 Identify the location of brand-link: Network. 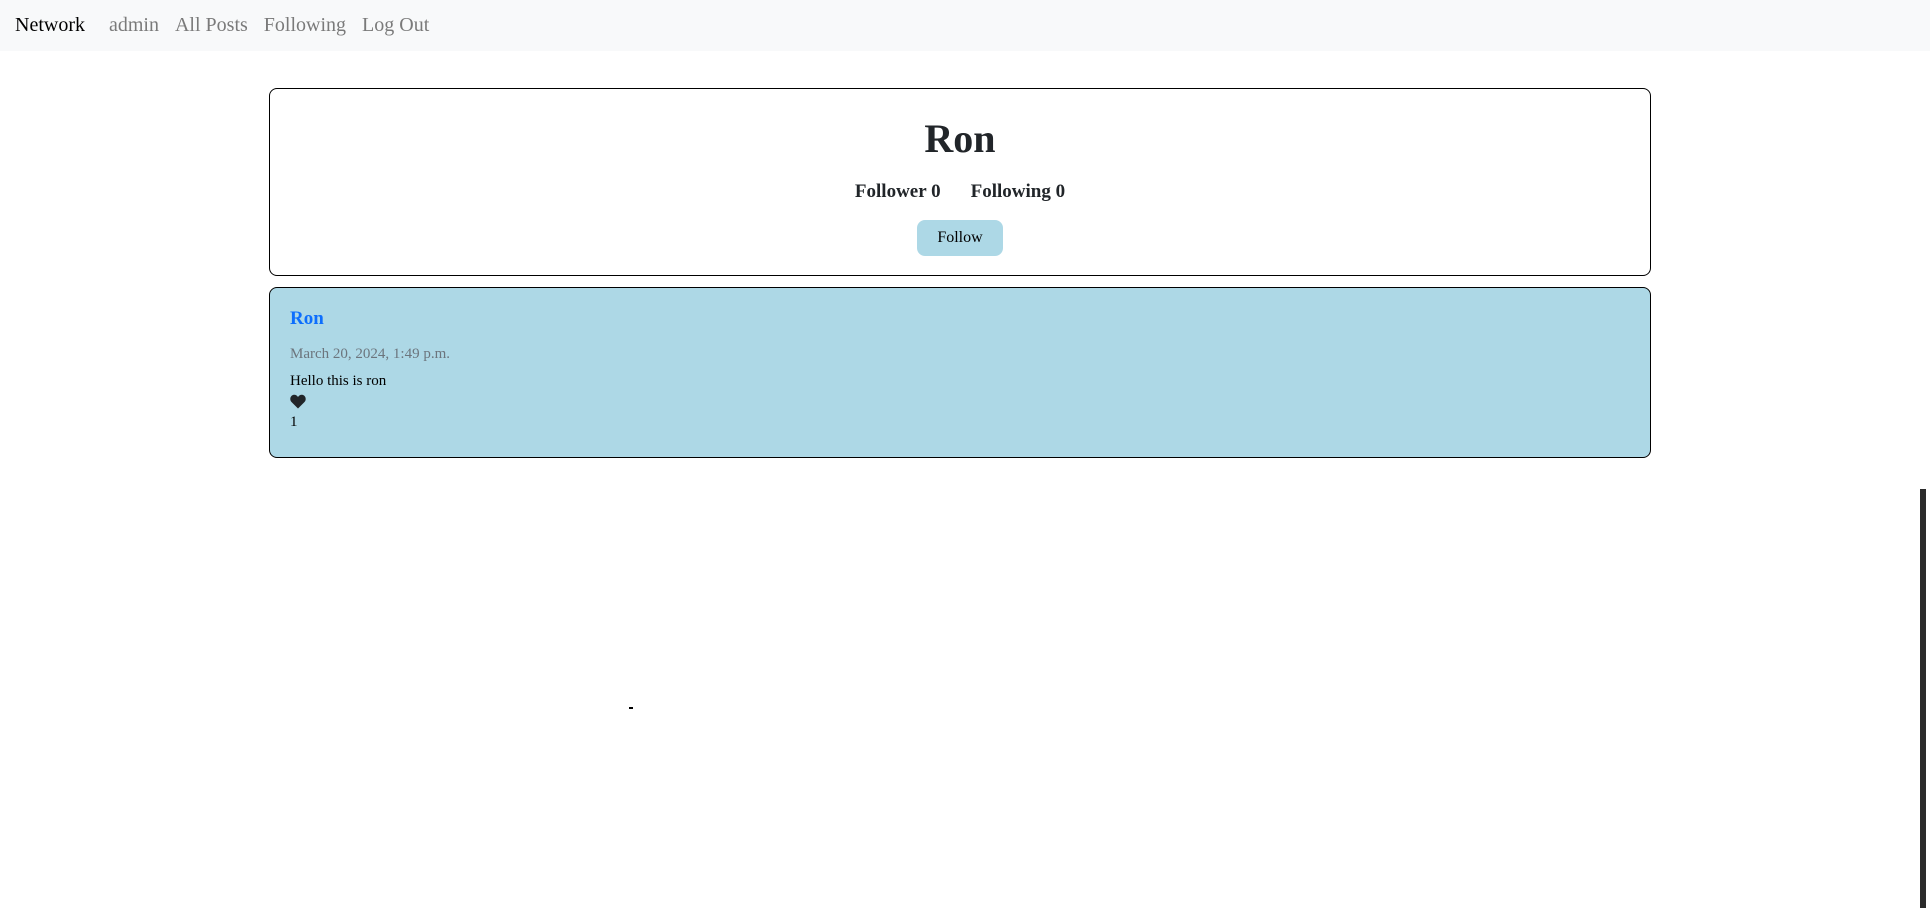
(50, 25).